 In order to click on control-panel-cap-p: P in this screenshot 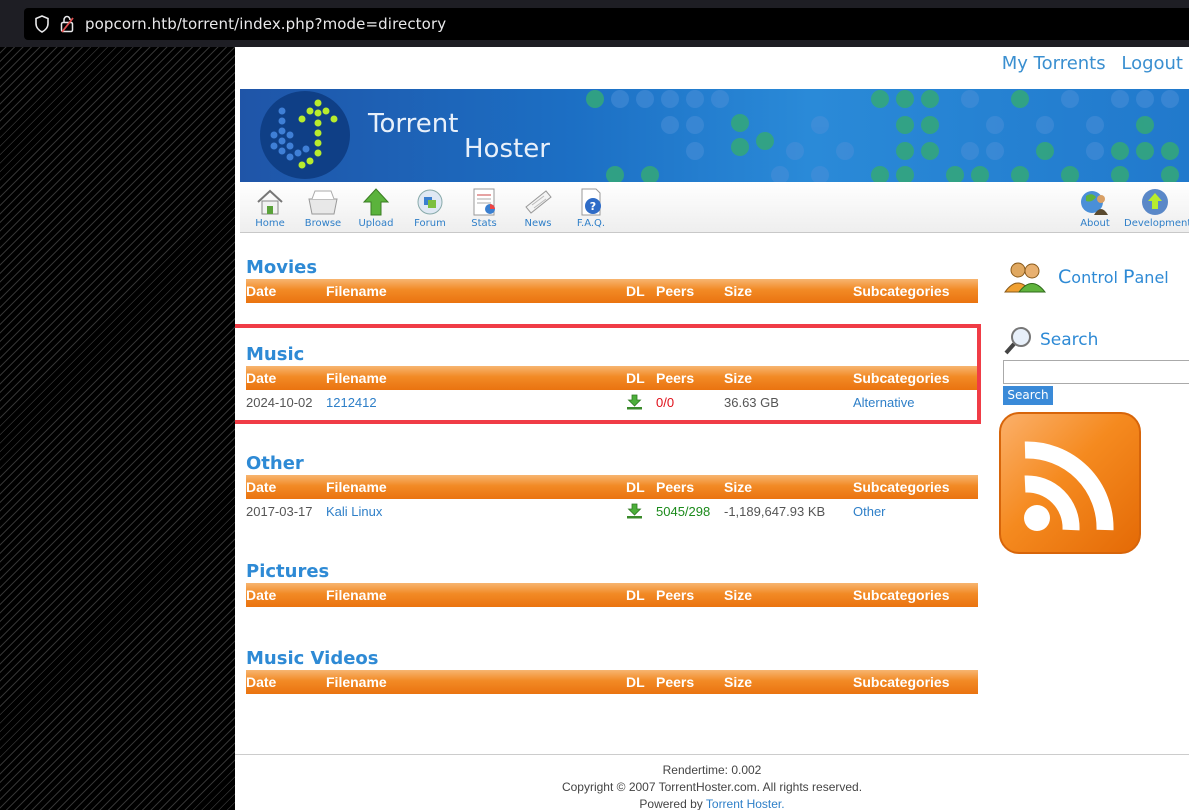, I will do `click(1129, 277)`.